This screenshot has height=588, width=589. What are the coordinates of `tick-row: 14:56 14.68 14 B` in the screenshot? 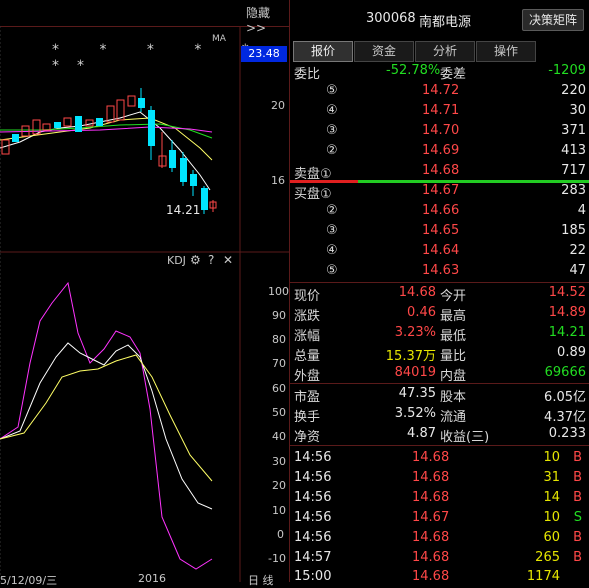 It's located at (439, 498).